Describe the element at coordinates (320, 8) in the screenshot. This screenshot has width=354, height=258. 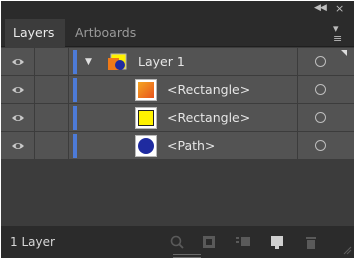
I see `double-chevron-left-icon: ◀◀` at that location.